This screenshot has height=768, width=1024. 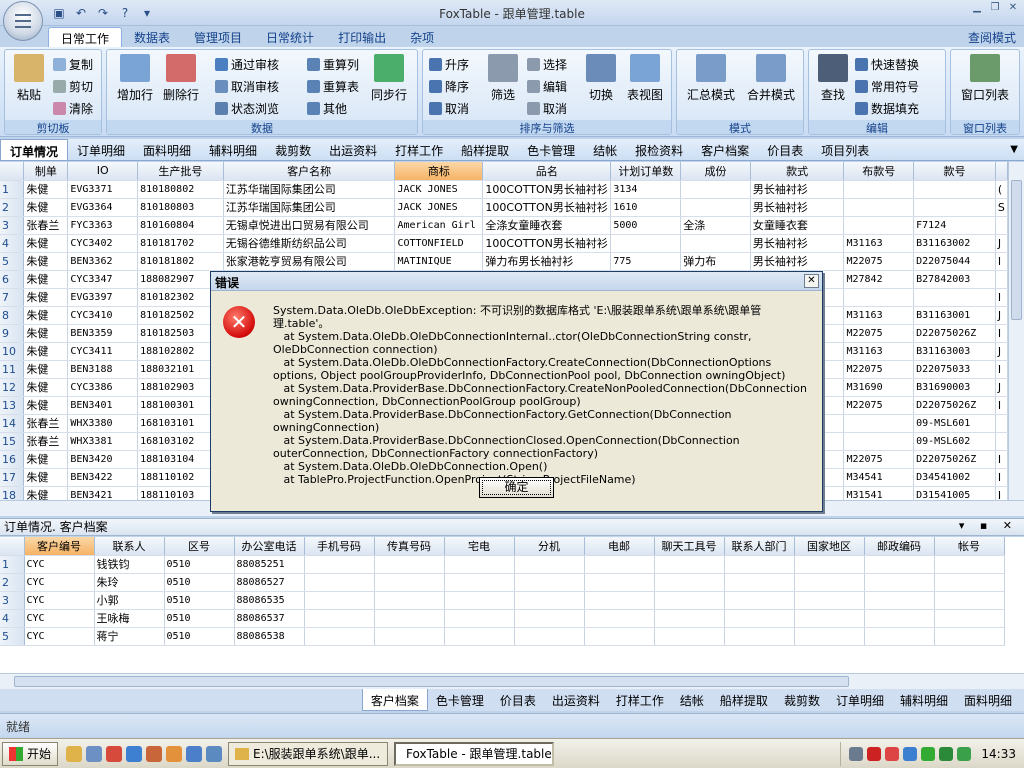 What do you see at coordinates (362, 37) in the screenshot?
I see `ribbon-tab: 打印输出` at bounding box center [362, 37].